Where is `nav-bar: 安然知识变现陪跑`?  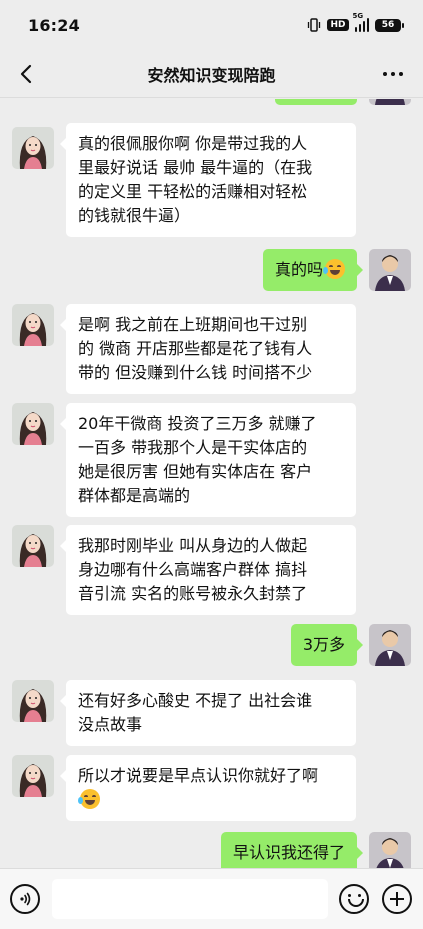 nav-bar: 安然知识变现陪跑 is located at coordinates (211, 74).